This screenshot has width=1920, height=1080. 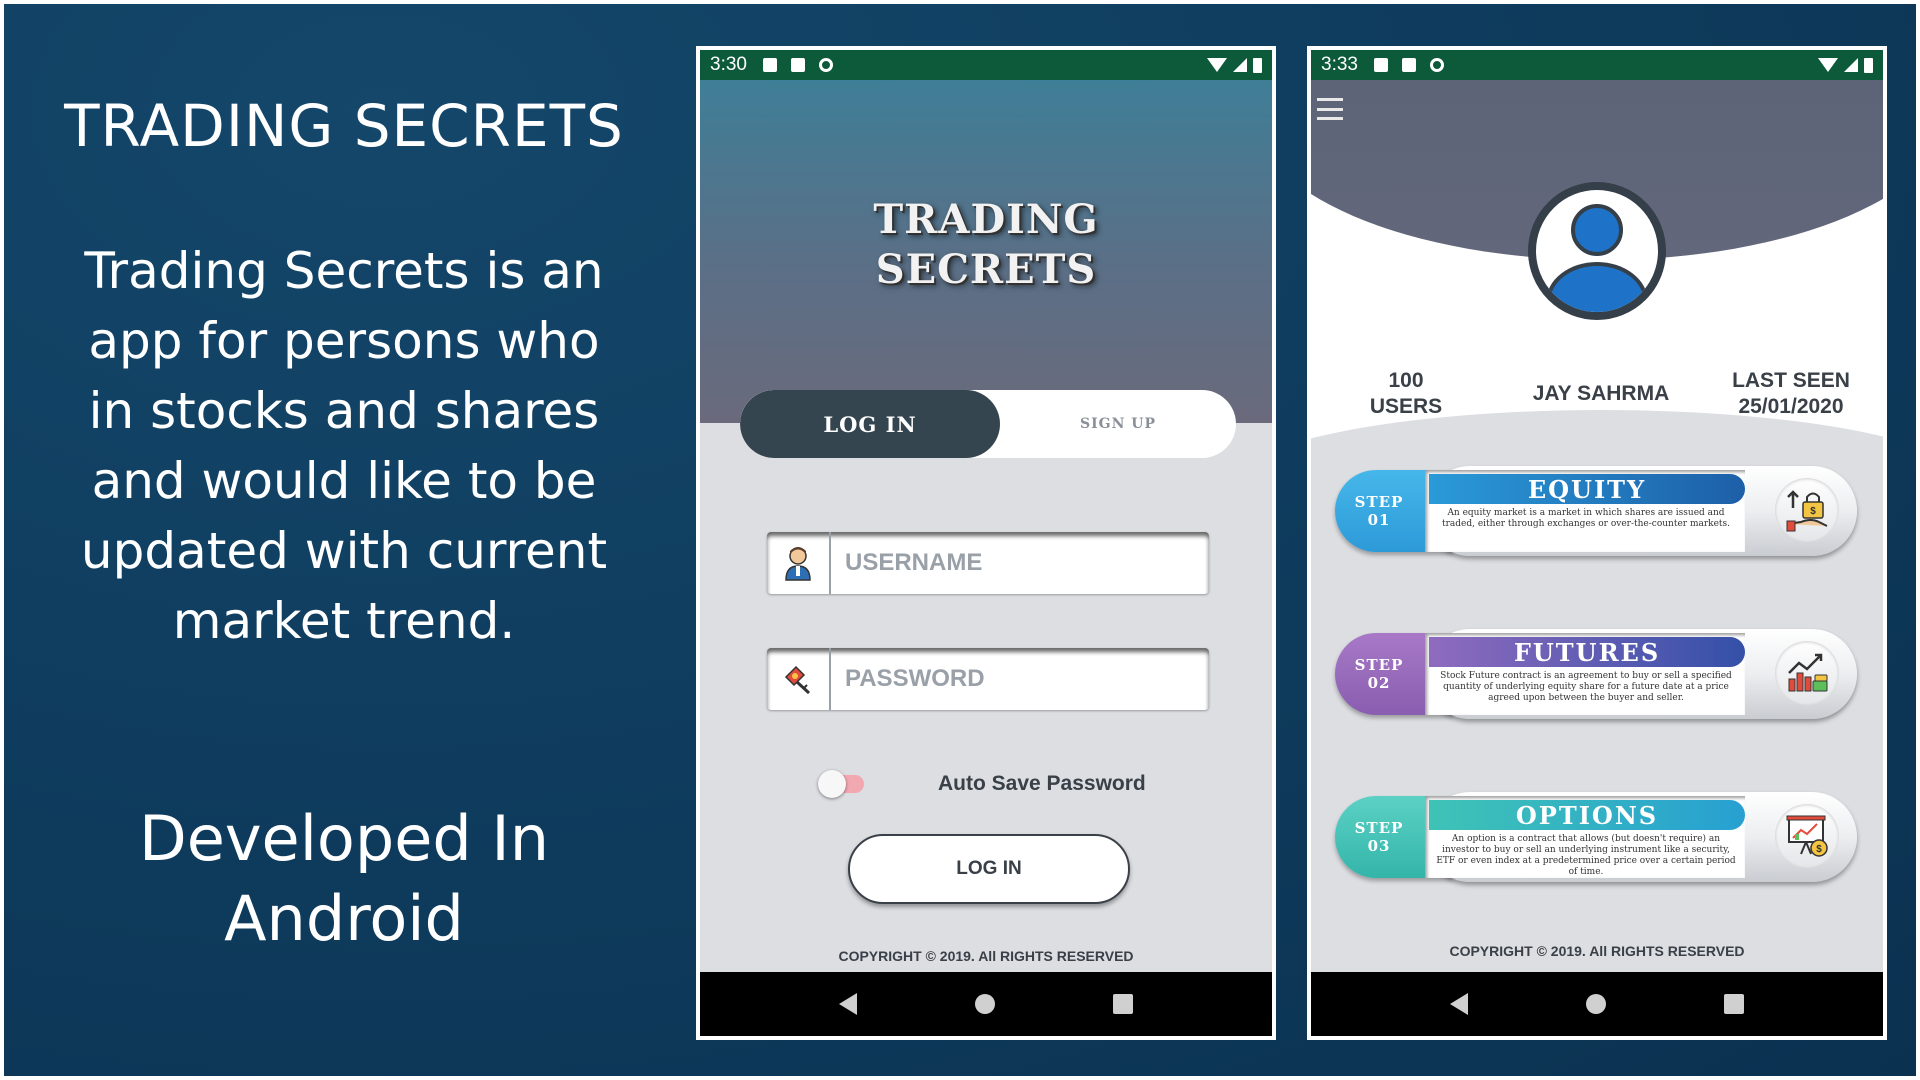 What do you see at coordinates (986, 219) in the screenshot?
I see `logo-line-1: TRADING` at bounding box center [986, 219].